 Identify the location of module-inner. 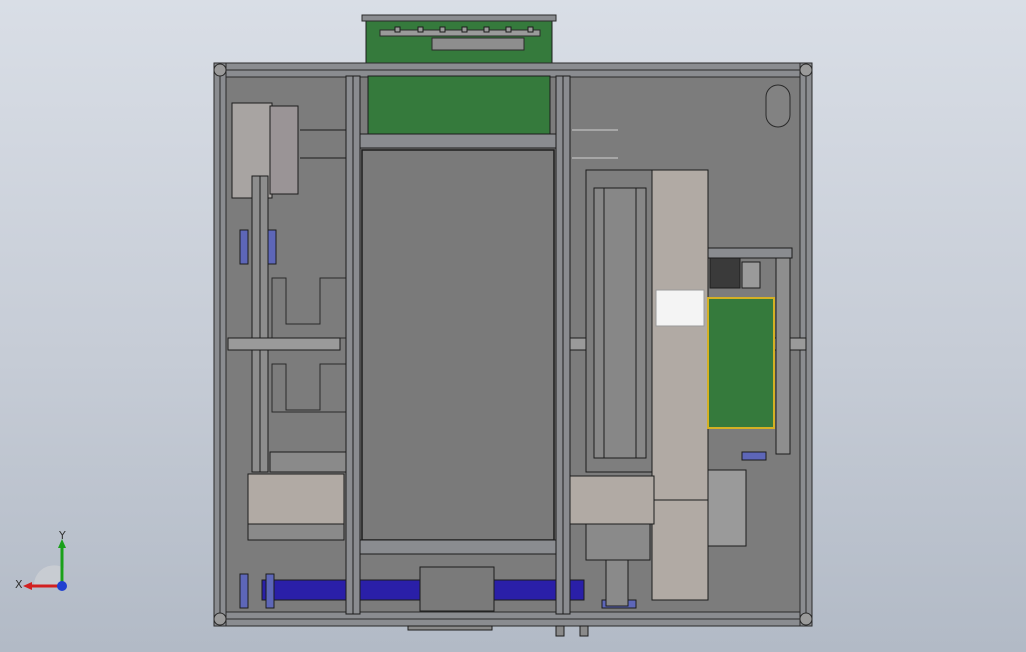
(620, 323).